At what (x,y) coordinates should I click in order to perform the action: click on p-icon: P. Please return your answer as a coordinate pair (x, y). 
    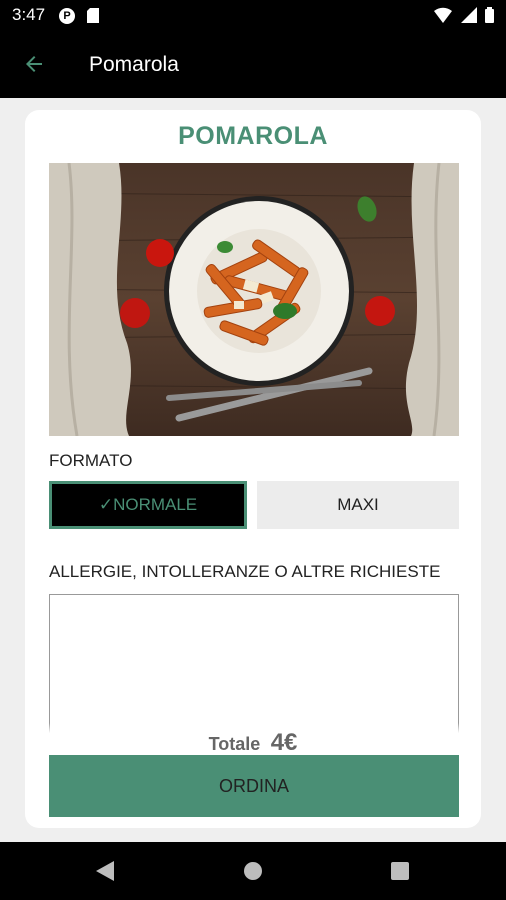
    Looking at the image, I should click on (67, 16).